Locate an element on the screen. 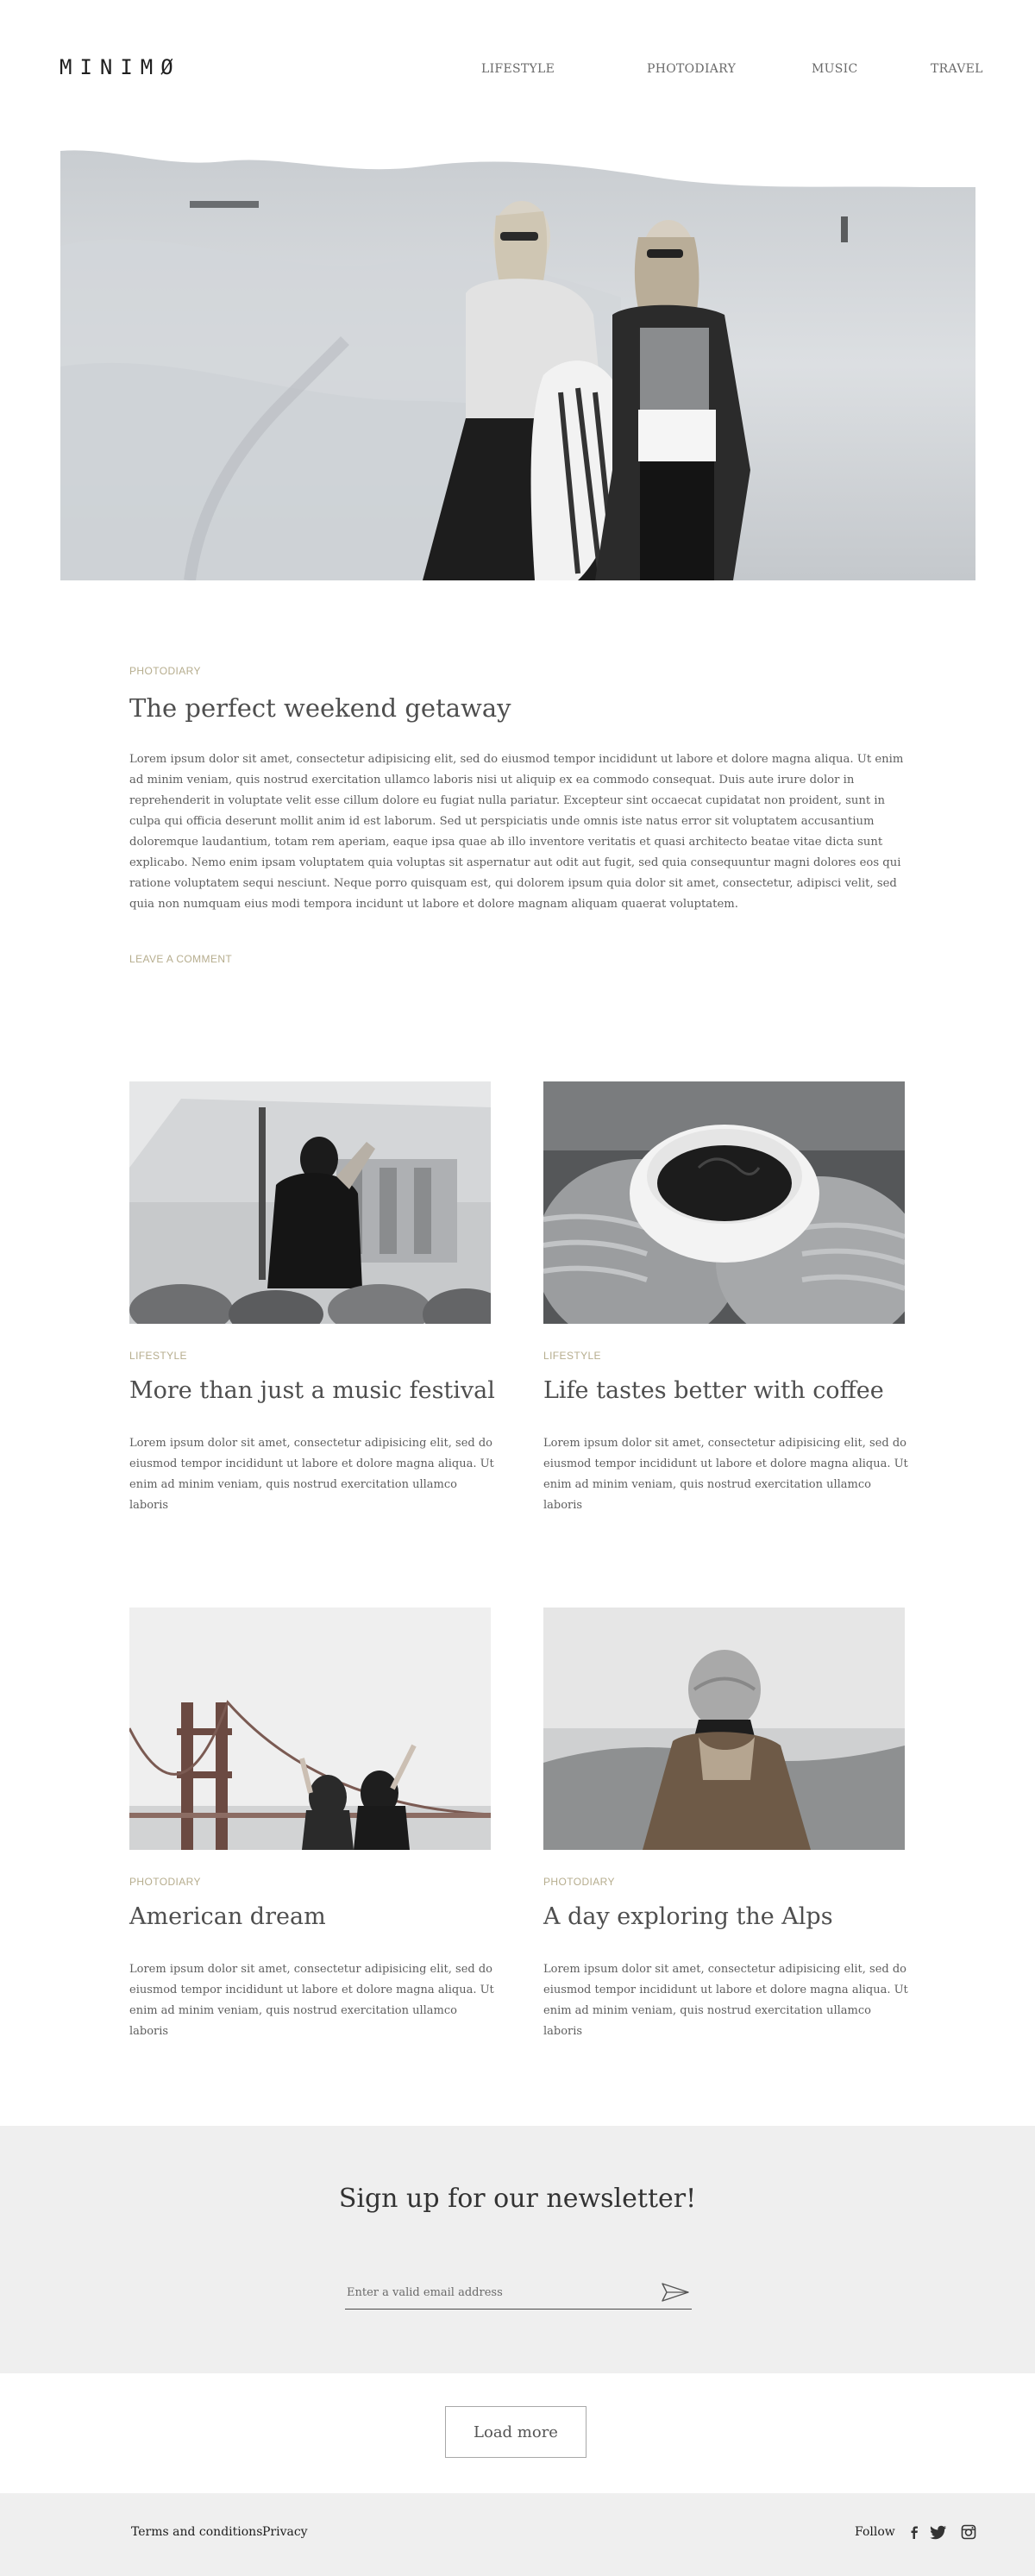  instagram-icon is located at coordinates (969, 2532).